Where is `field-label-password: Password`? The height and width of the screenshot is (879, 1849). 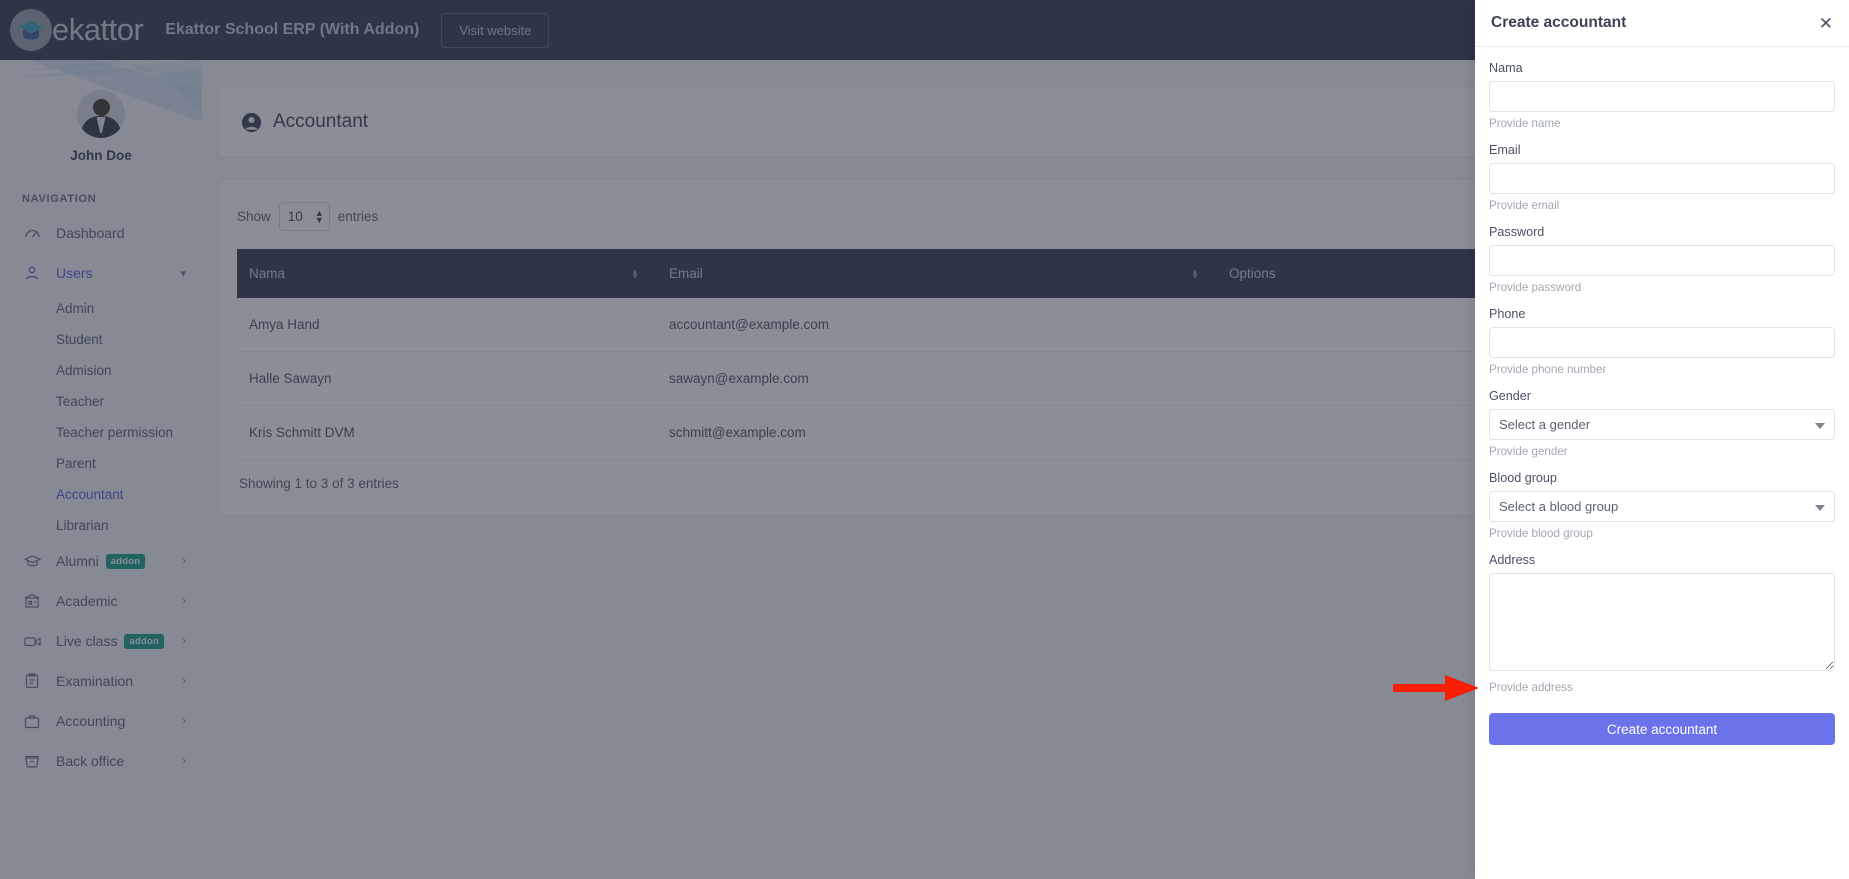 field-label-password: Password is located at coordinates (1517, 232).